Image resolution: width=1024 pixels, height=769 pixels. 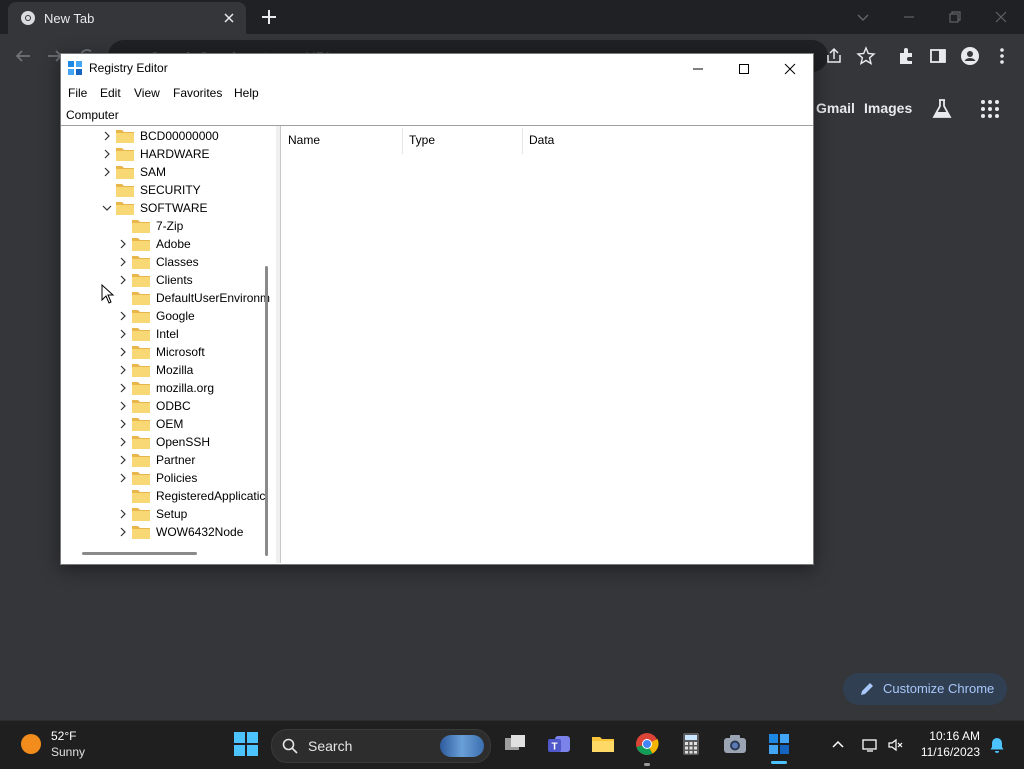 I want to click on tree-node: Clients, so click(x=197, y=280).